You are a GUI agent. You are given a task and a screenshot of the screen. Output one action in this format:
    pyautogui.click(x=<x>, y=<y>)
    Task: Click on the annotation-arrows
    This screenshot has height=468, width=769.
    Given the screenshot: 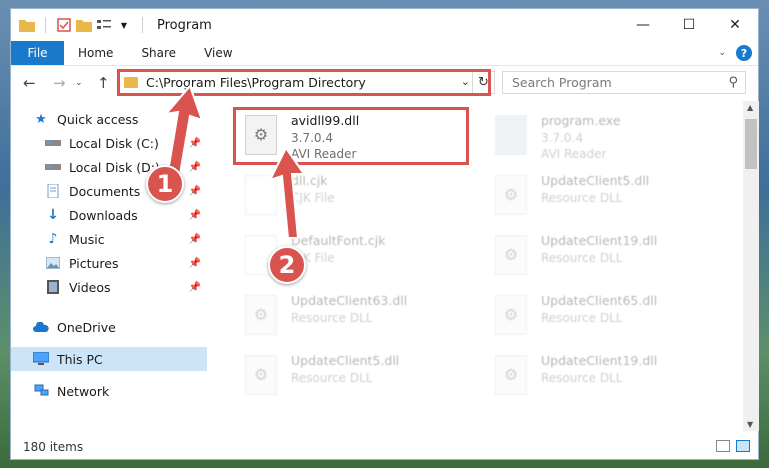 What is the action you would take?
    pyautogui.click(x=234, y=161)
    